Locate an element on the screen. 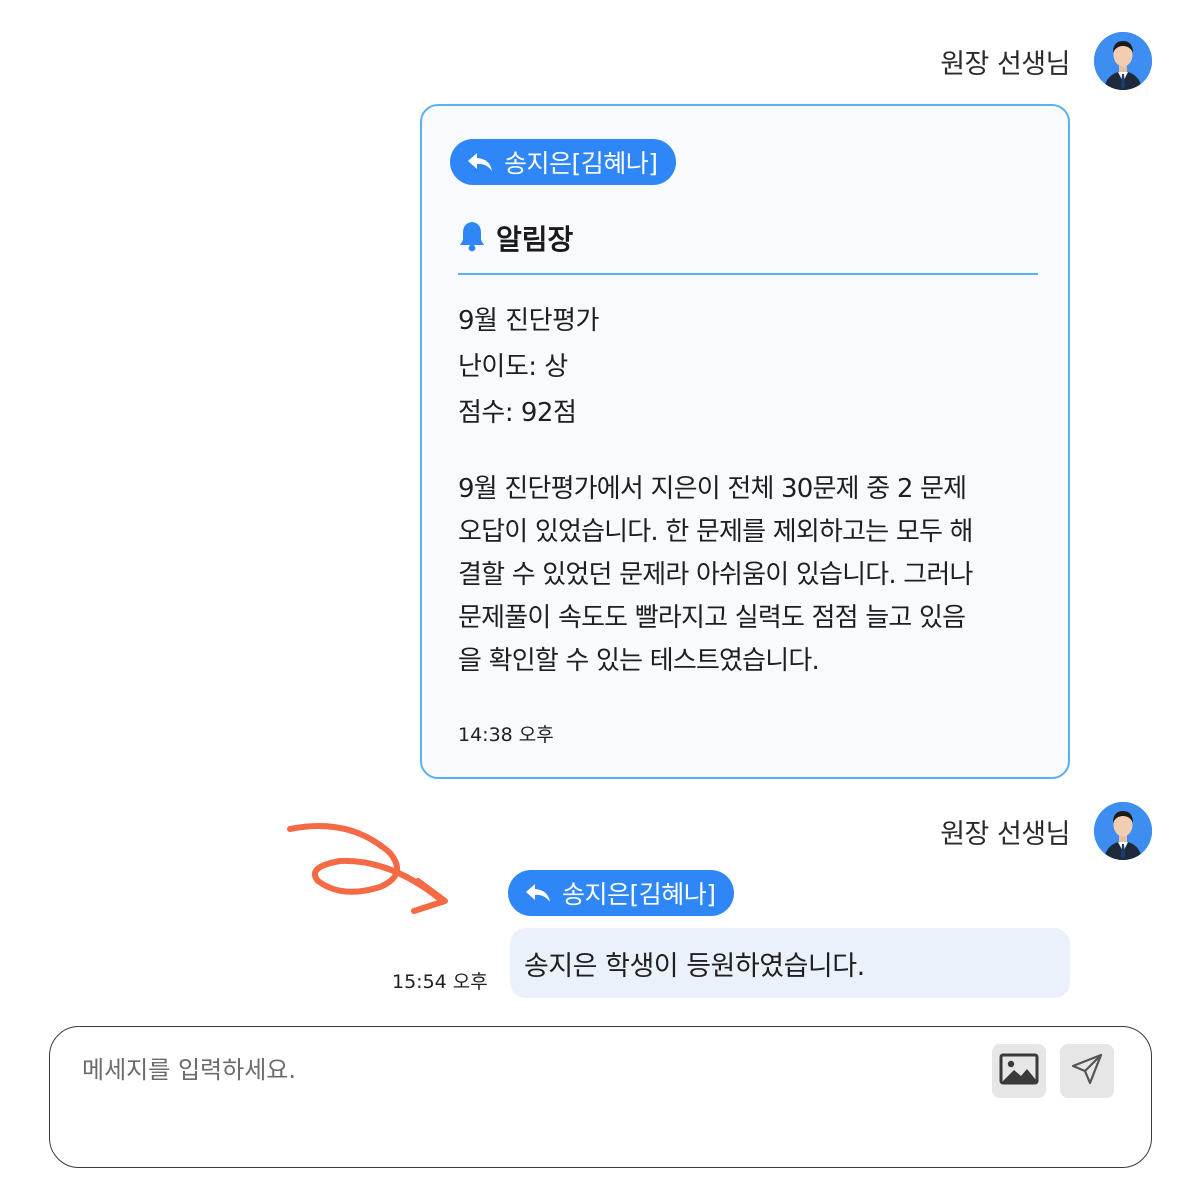 This screenshot has height=1200, width=1200. notice-header: 알림장 is located at coordinates (515, 238).